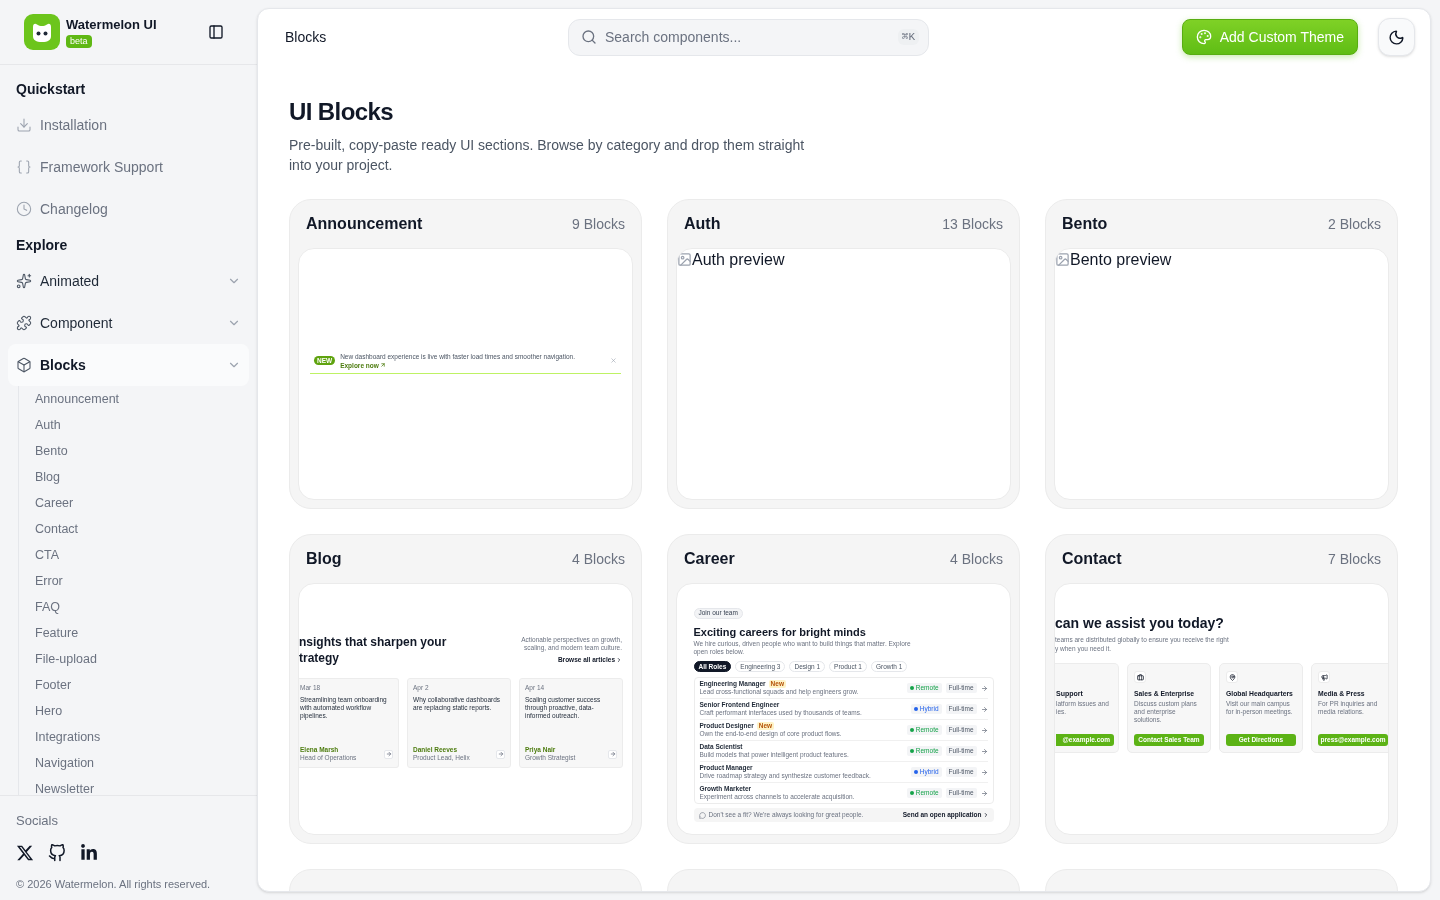 Image resolution: width=1440 pixels, height=900 pixels. What do you see at coordinates (1354, 559) in the screenshot?
I see `block-count: 7 Blocks` at bounding box center [1354, 559].